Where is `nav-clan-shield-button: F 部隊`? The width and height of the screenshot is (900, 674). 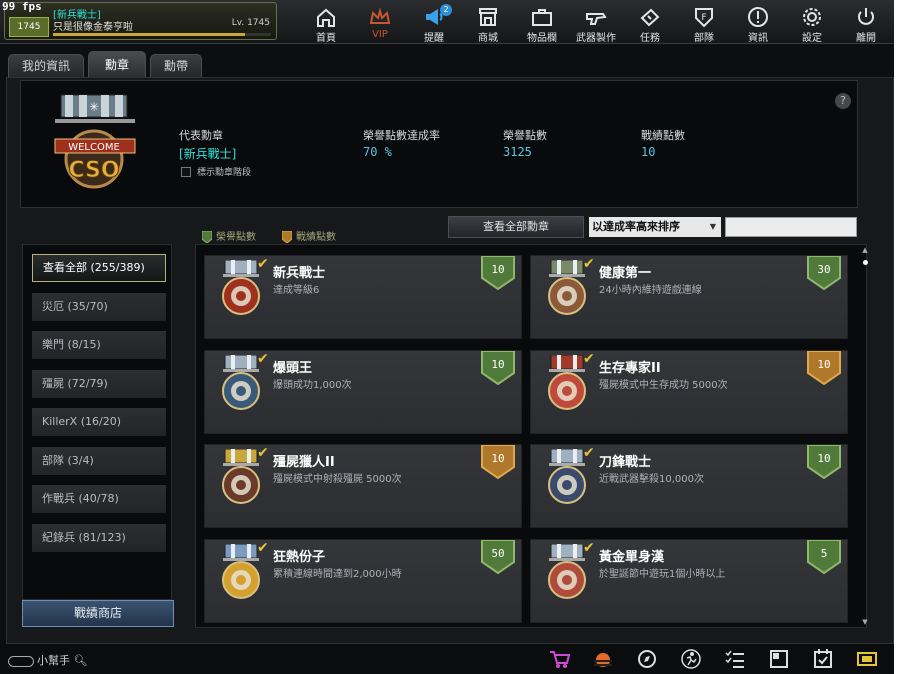
nav-clan-shield-button: F 部隊 is located at coordinates (704, 24).